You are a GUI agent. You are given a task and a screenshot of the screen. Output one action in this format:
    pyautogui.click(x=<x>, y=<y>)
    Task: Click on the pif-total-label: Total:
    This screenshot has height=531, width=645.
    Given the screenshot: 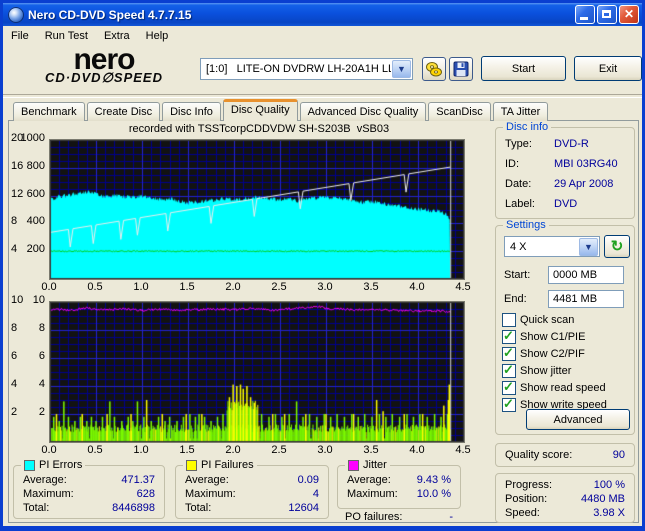 What is the action you would take?
    pyautogui.click(x=198, y=508)
    